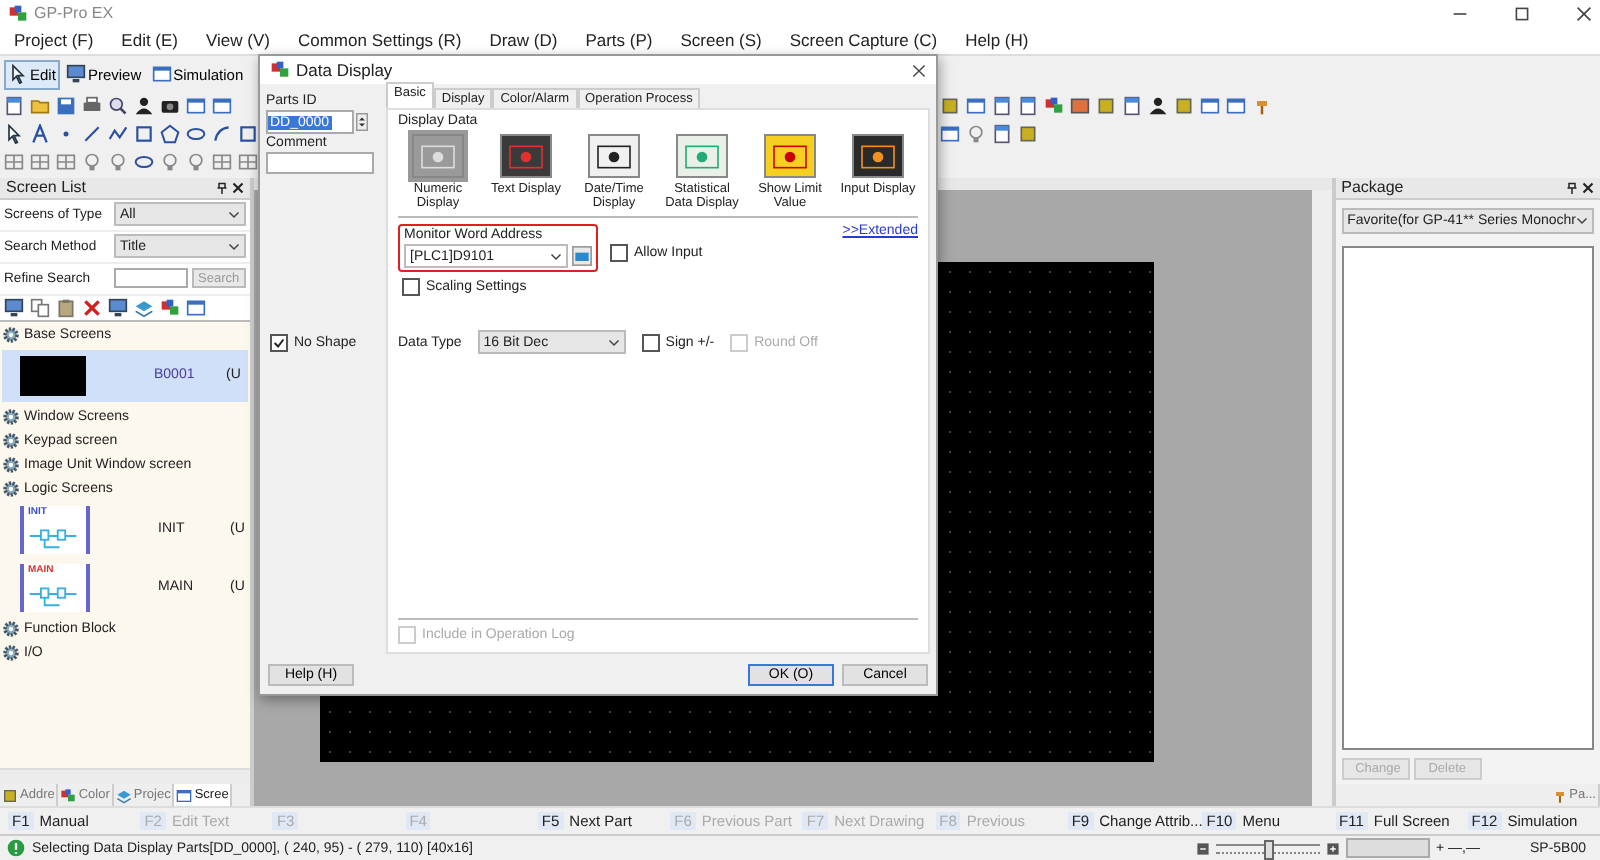 The height and width of the screenshot is (860, 1600). Describe the element at coordinates (721, 40) in the screenshot. I see `menu-item: Screen (S)` at that location.